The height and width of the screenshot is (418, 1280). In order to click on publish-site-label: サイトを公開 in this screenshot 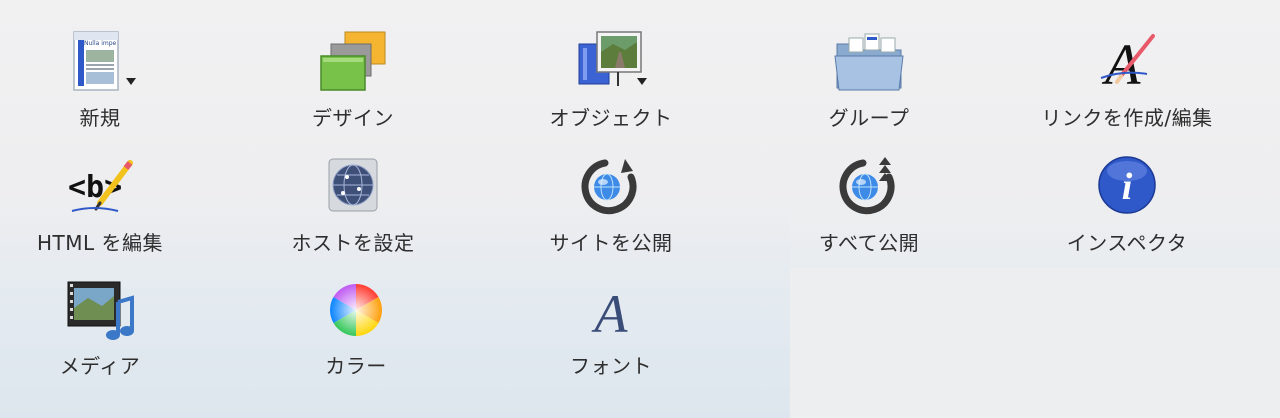, I will do `click(611, 243)`.